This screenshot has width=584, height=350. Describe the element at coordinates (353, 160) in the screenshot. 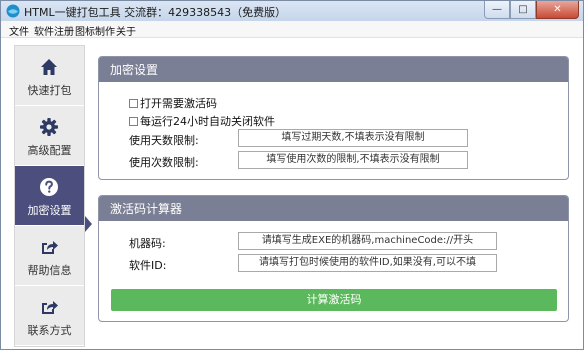

I see `times-limit-input: 填写使用次数的限制,不填表示没有限制` at that location.